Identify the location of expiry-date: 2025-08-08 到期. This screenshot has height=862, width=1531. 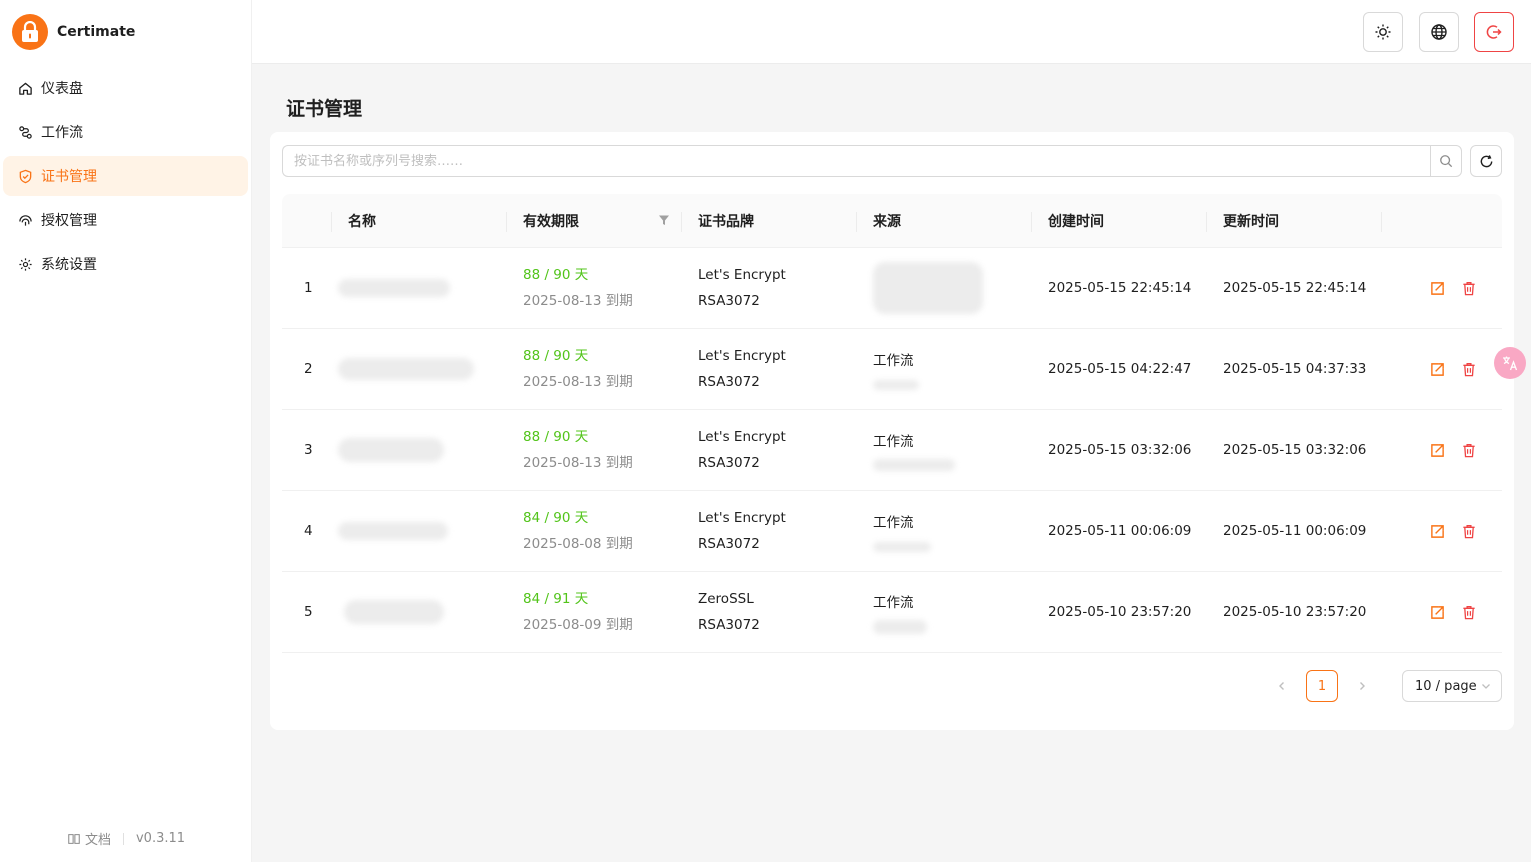
(578, 544).